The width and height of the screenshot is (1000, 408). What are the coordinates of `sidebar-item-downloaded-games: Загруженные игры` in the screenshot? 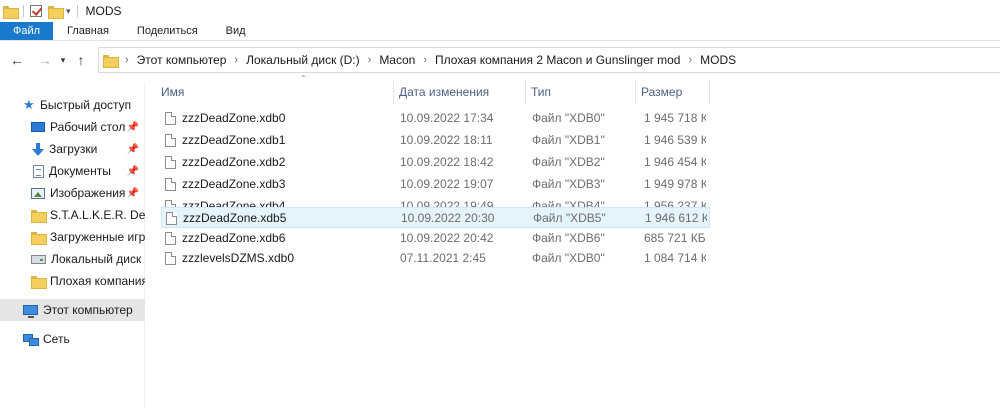 It's located at (72, 237).